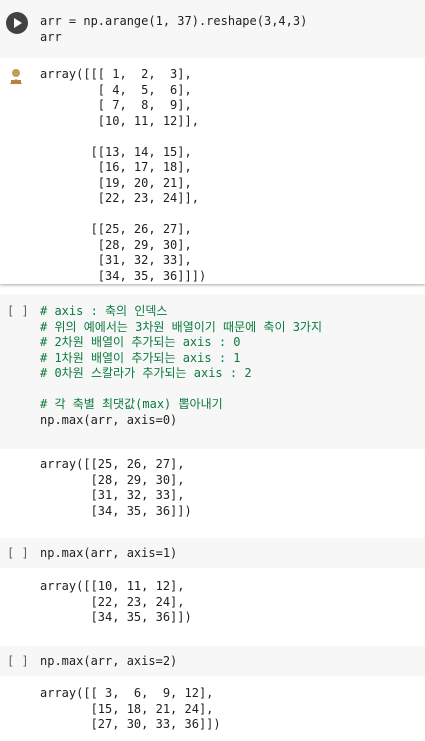 This screenshot has width=425, height=741. Describe the element at coordinates (212, 553) in the screenshot. I see `code-editor-3: [ ] np.max(arr, axis=1)` at that location.